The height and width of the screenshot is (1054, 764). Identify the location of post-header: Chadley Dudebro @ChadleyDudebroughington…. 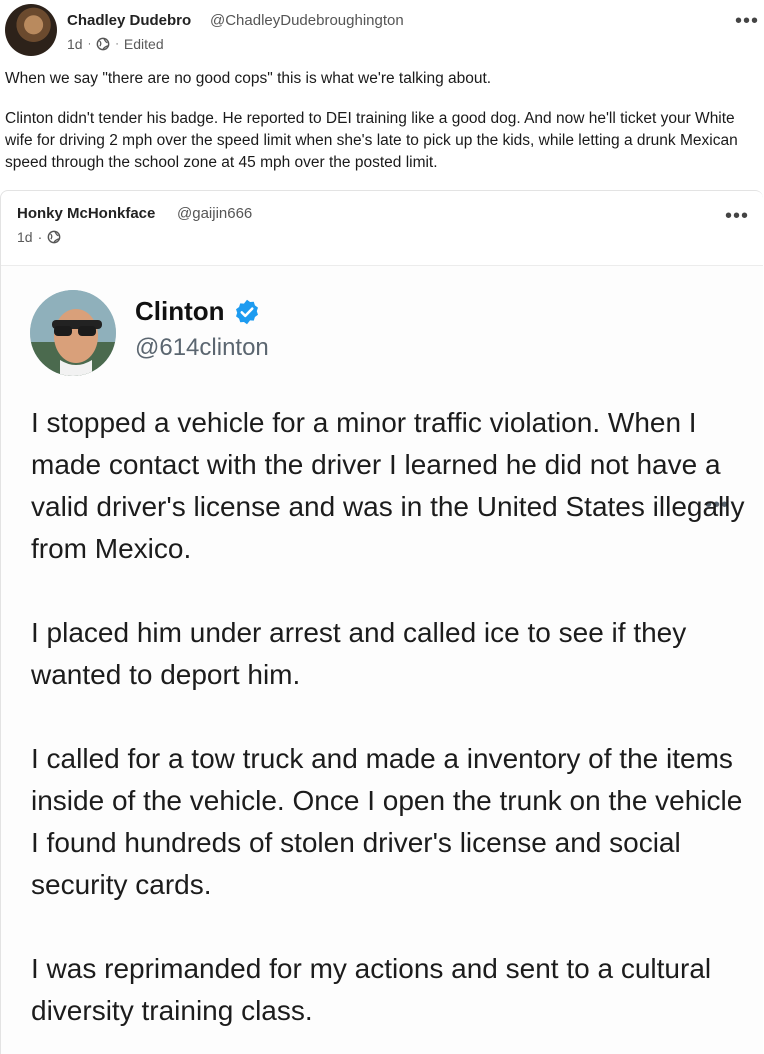
(382, 31).